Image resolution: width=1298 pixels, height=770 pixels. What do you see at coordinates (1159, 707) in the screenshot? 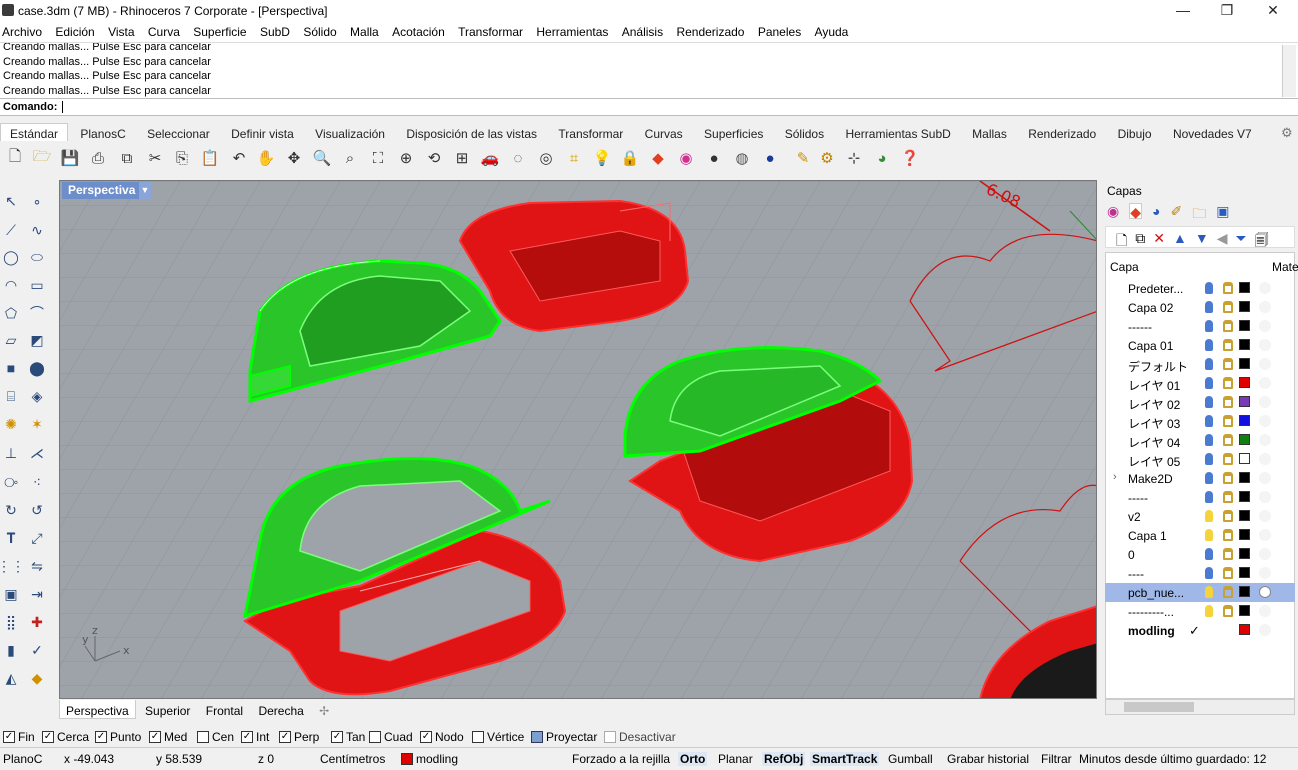
I see `scroll-thumb` at bounding box center [1159, 707].